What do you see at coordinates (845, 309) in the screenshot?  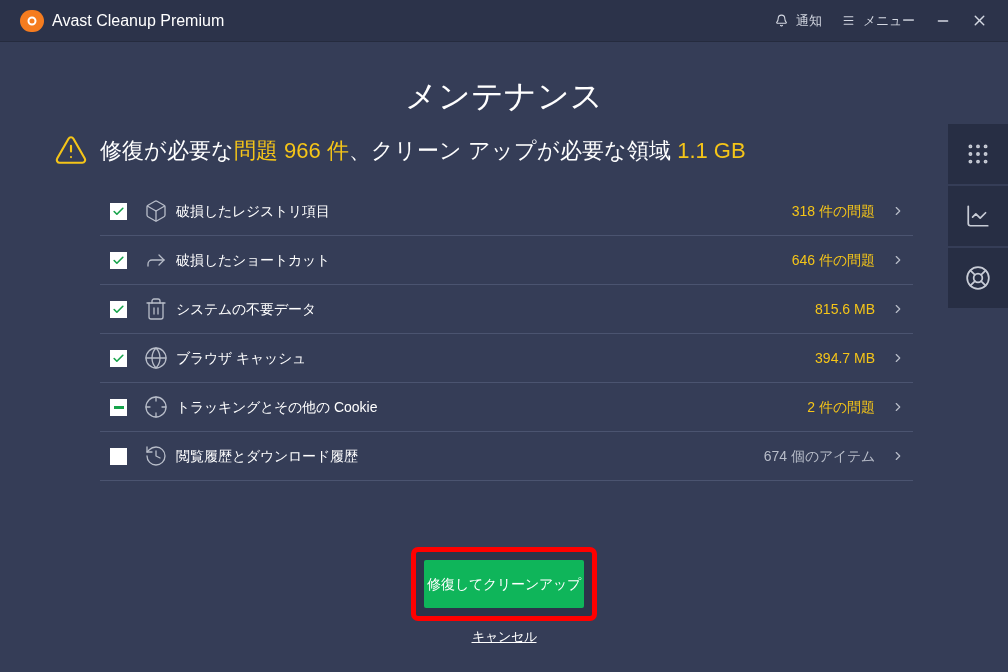 I see `item-value: 815.6 MB` at bounding box center [845, 309].